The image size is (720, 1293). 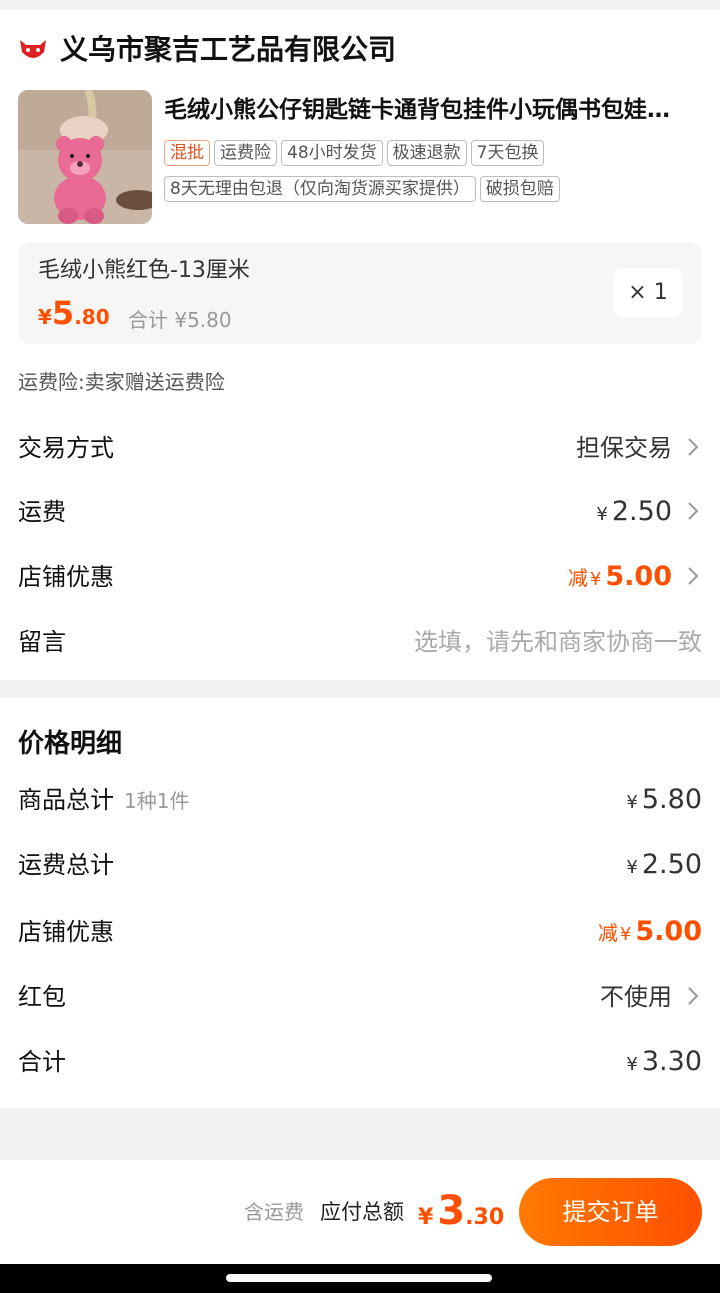 I want to click on amount-due-integer: 3, so click(x=451, y=1211).